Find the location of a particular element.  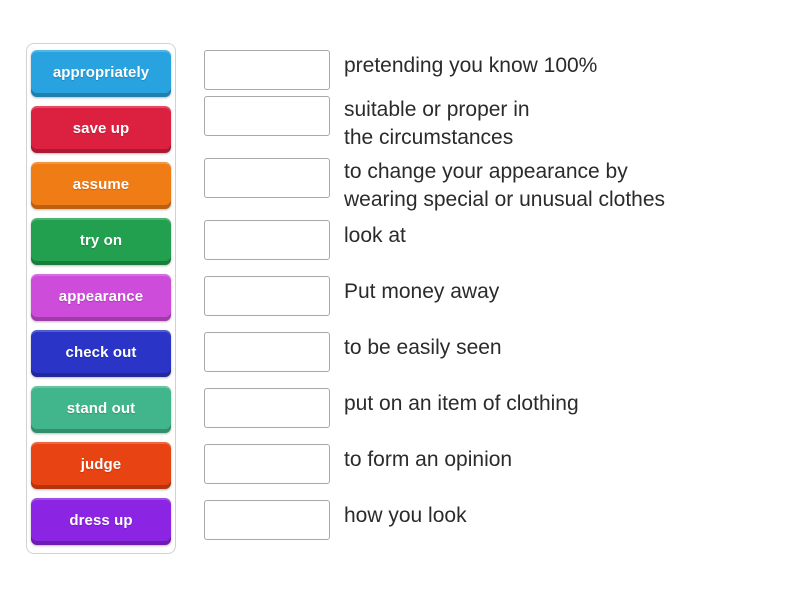

word-tile-label: appearance is located at coordinates (101, 297).